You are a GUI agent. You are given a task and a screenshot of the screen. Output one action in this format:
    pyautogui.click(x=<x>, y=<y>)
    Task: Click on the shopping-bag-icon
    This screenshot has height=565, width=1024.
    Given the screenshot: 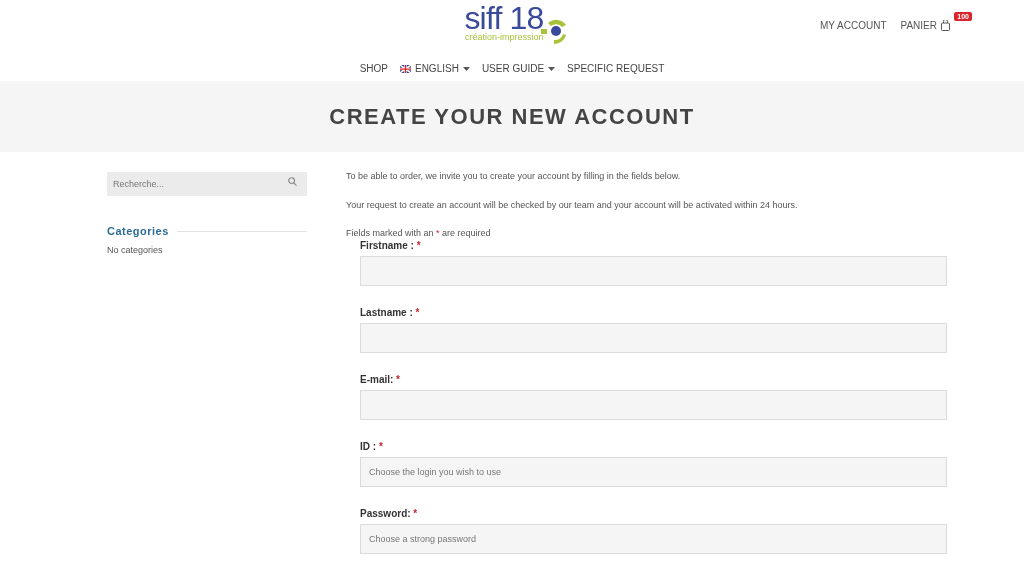 What is the action you would take?
    pyautogui.click(x=945, y=25)
    